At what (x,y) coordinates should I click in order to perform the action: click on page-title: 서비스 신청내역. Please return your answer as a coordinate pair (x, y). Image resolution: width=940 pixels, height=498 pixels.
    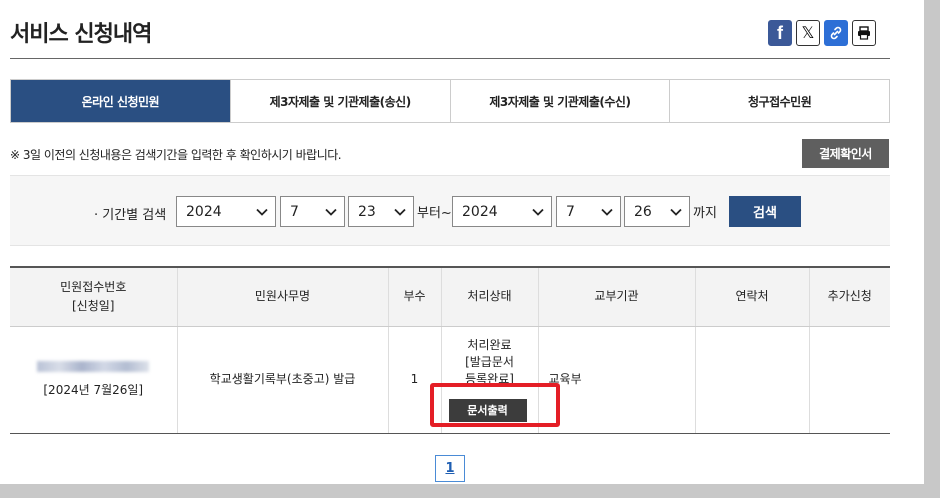
    Looking at the image, I should click on (81, 34).